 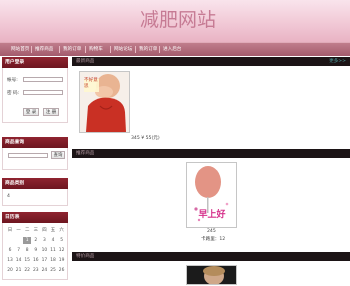 I want to click on calendar-weekday: 五, so click(x=53, y=230).